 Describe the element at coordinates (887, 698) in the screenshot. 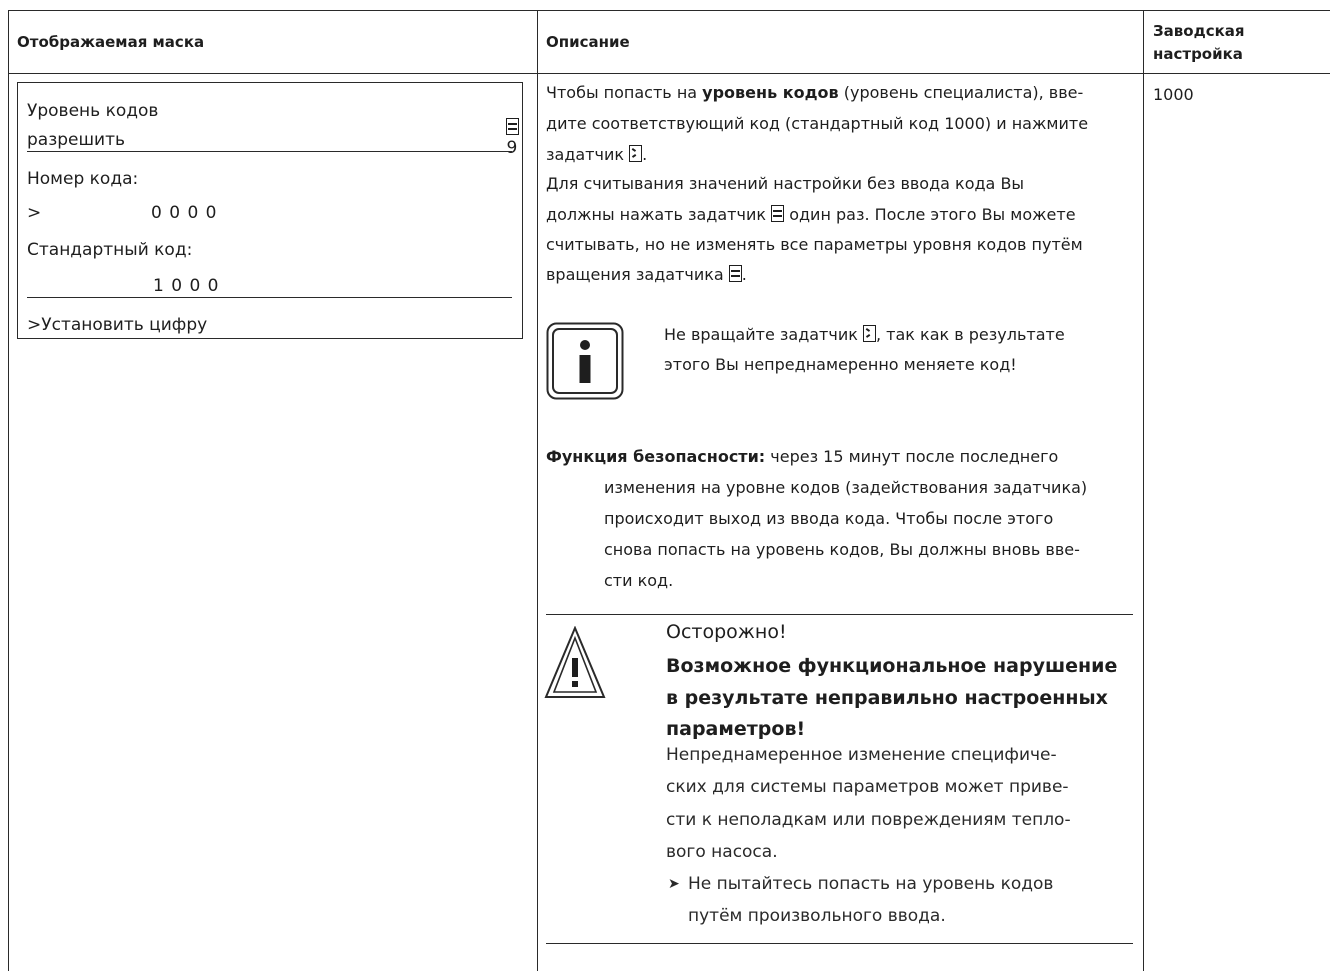

I see `warning-title-3: в результате неправильно настроенных` at that location.